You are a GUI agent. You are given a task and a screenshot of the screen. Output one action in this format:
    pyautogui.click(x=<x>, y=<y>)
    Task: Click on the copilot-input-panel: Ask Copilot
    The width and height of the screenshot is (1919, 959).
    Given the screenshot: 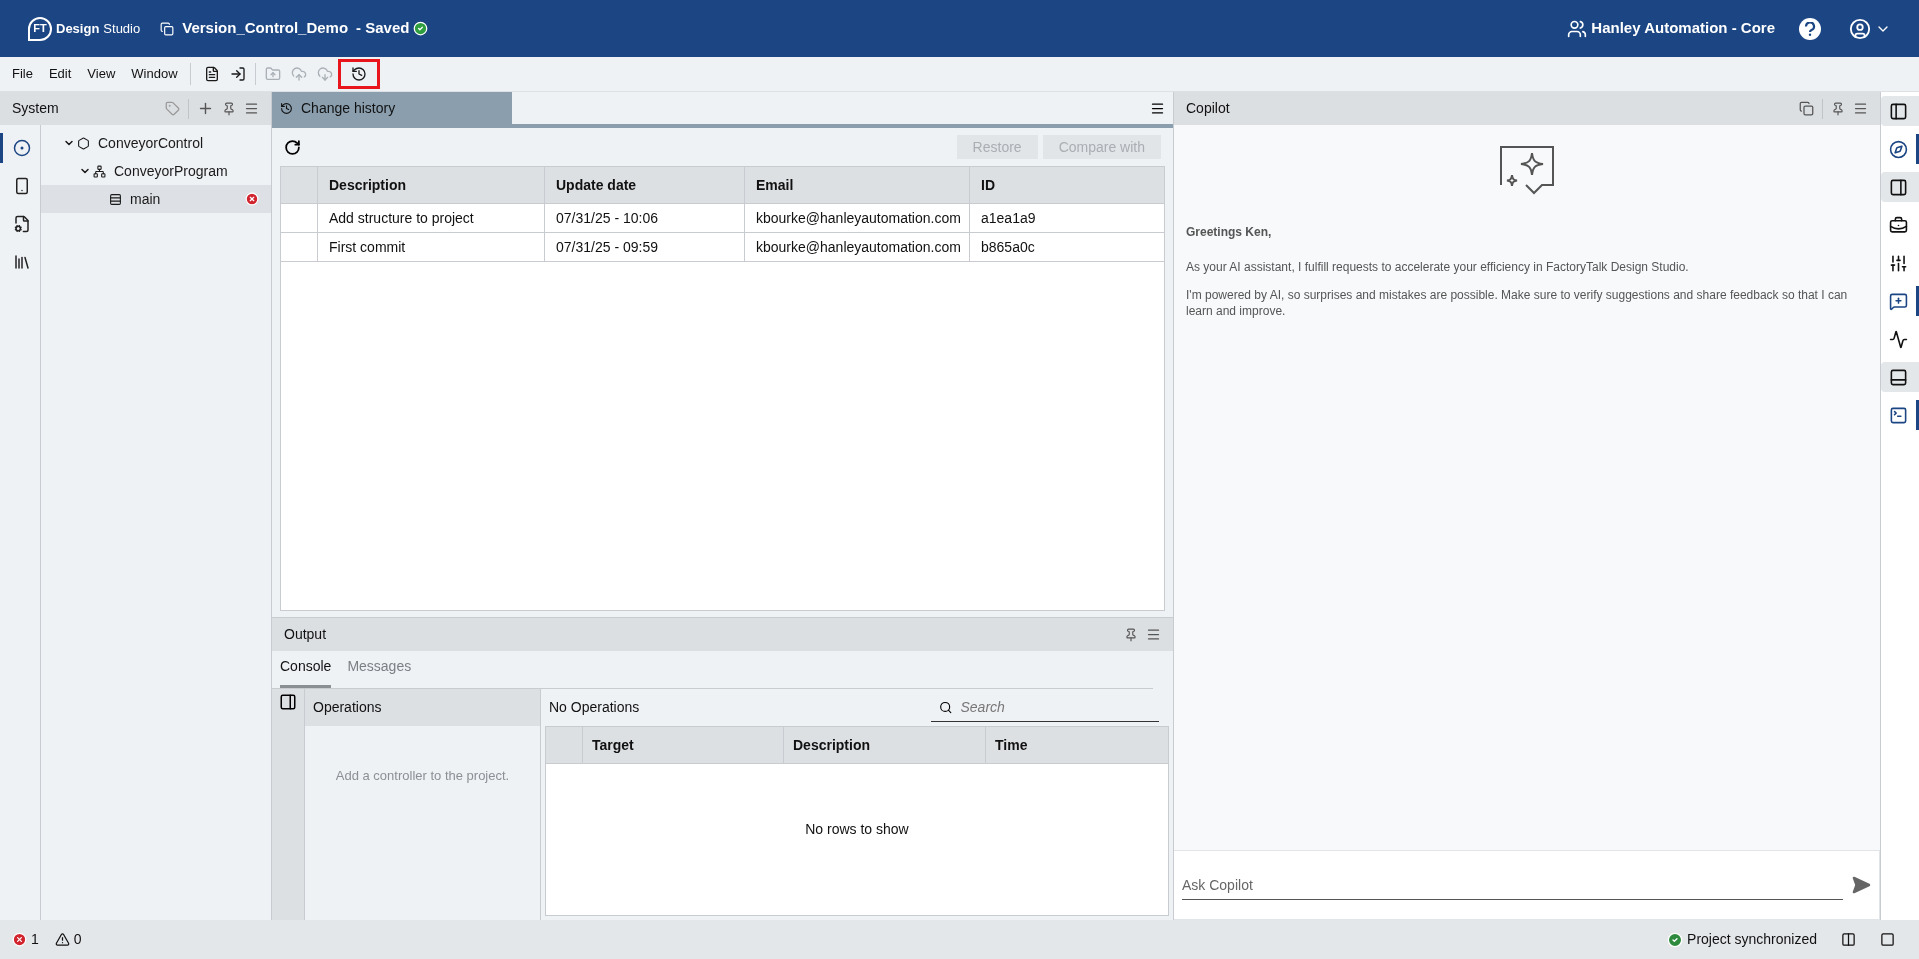 What is the action you would take?
    pyautogui.click(x=1527, y=885)
    